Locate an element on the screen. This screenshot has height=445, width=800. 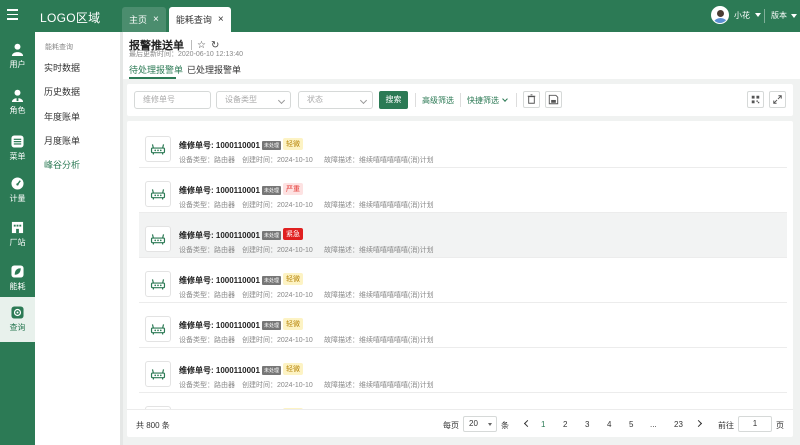
quick-filter-dropdown: 快捷筛选 is located at coordinates (487, 100).